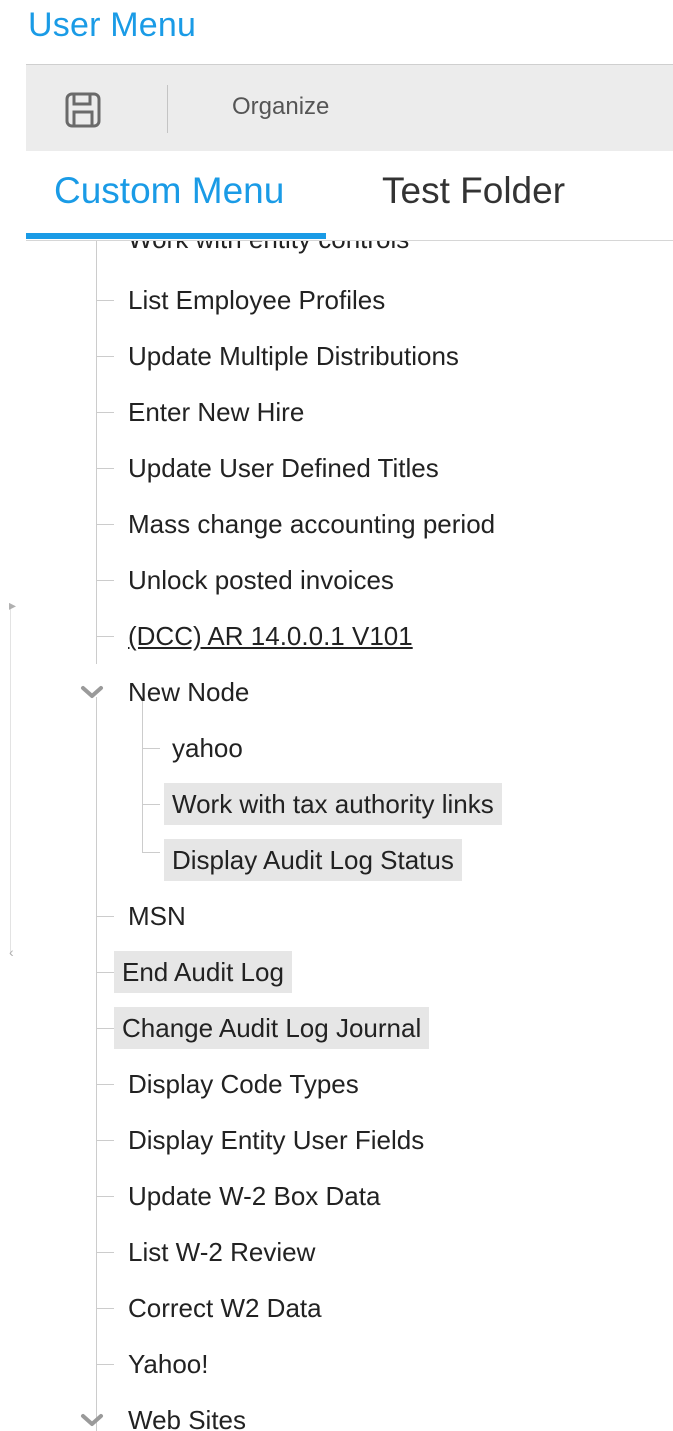 Image resolution: width=673 pixels, height=1431 pixels. Describe the element at coordinates (349, 196) in the screenshot. I see `tab-bar: Custom Menu Test Folder` at that location.